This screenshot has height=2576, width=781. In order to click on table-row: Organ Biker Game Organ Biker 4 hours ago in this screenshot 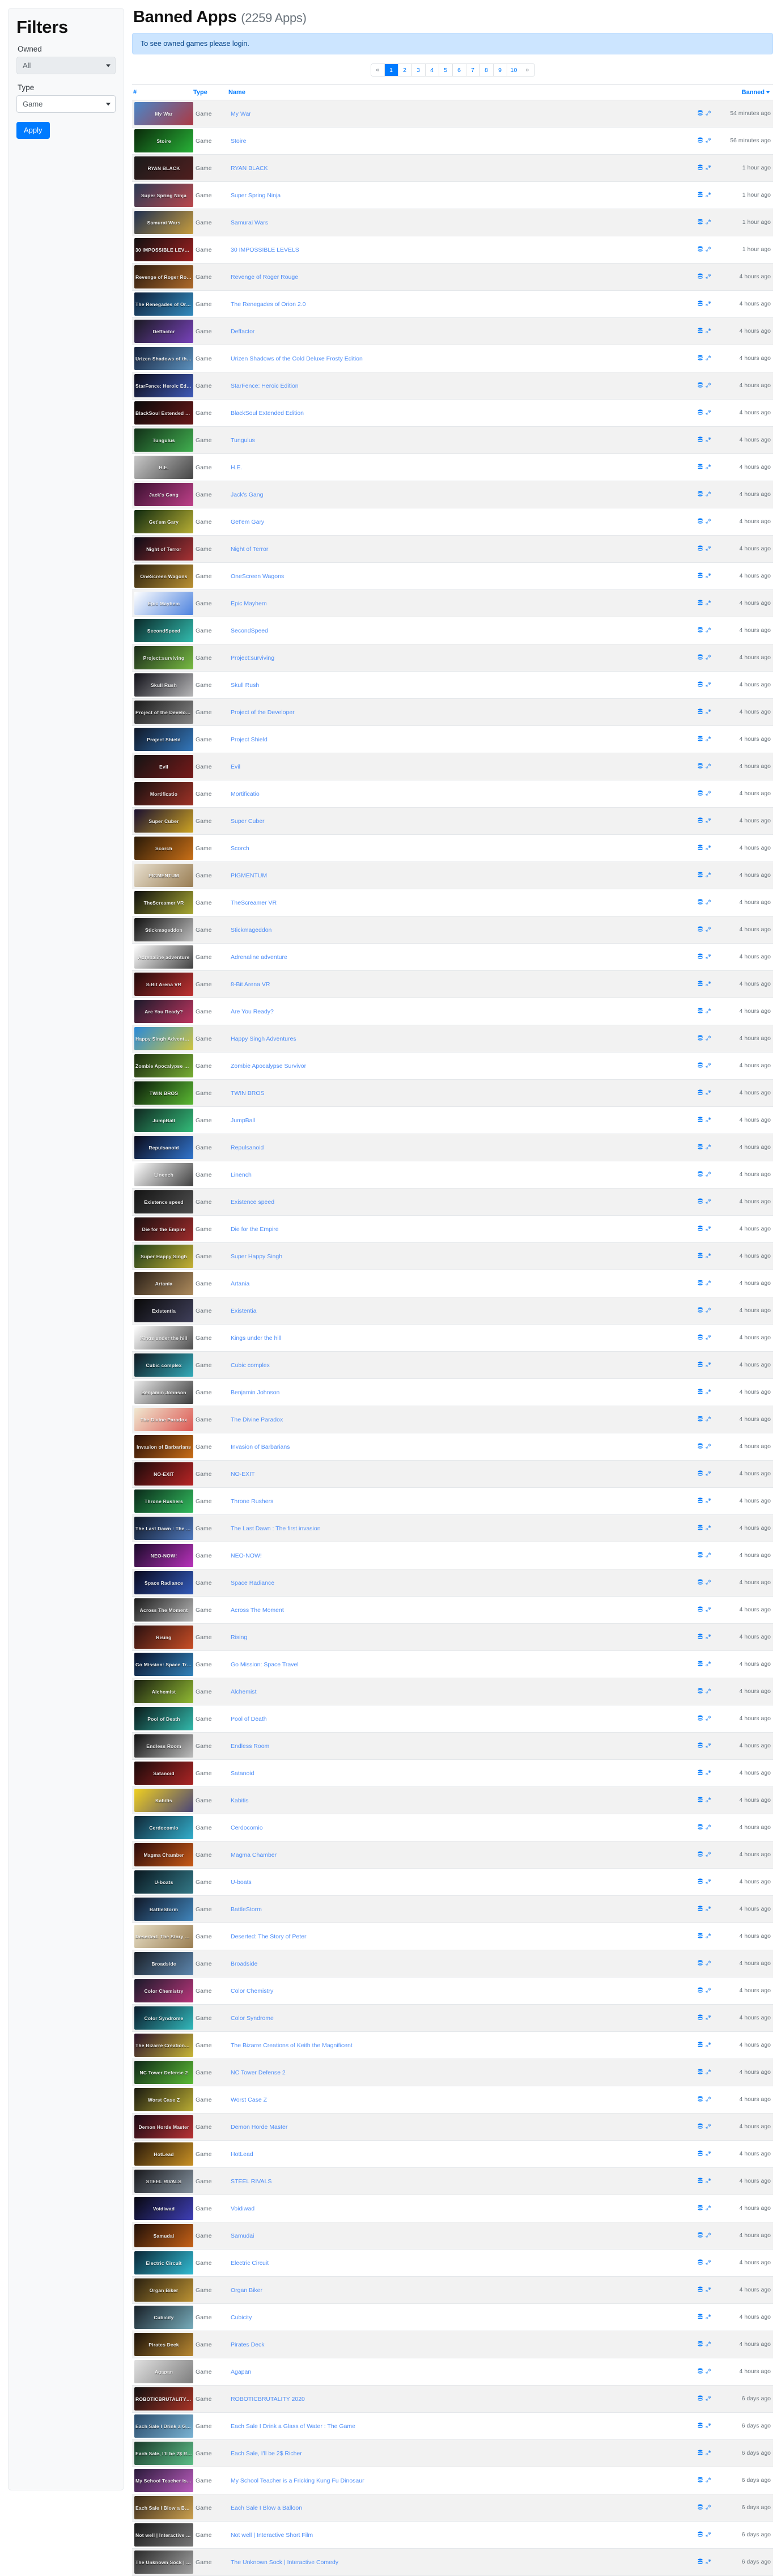, I will do `click(452, 2290)`.